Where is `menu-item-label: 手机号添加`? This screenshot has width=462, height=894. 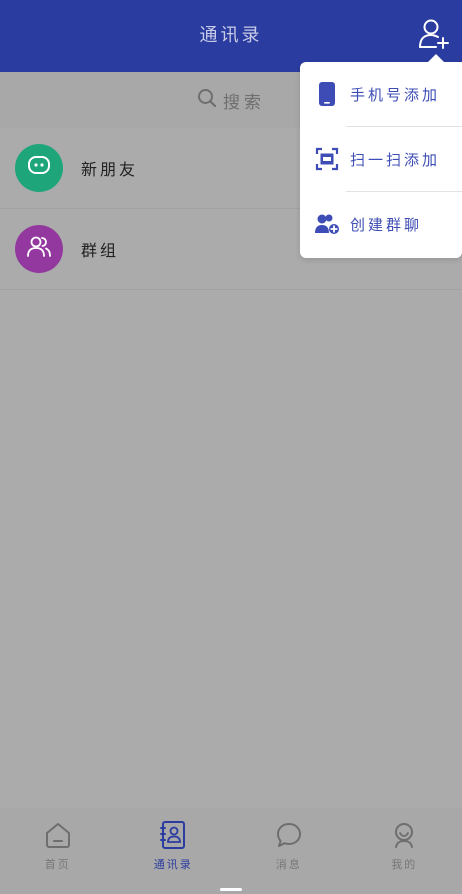 menu-item-label: 手机号添加 is located at coordinates (395, 94).